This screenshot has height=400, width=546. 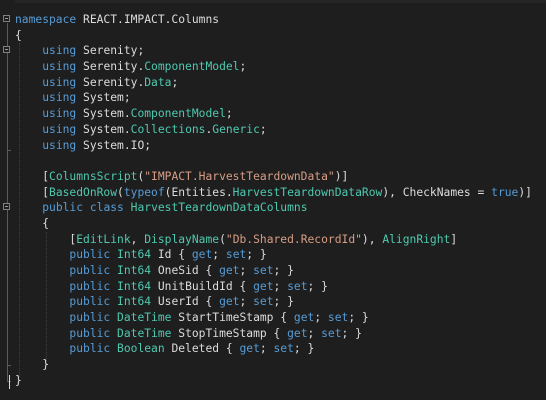 What do you see at coordinates (202, 349) in the screenshot?
I see `code-token: Deleted {` at bounding box center [202, 349].